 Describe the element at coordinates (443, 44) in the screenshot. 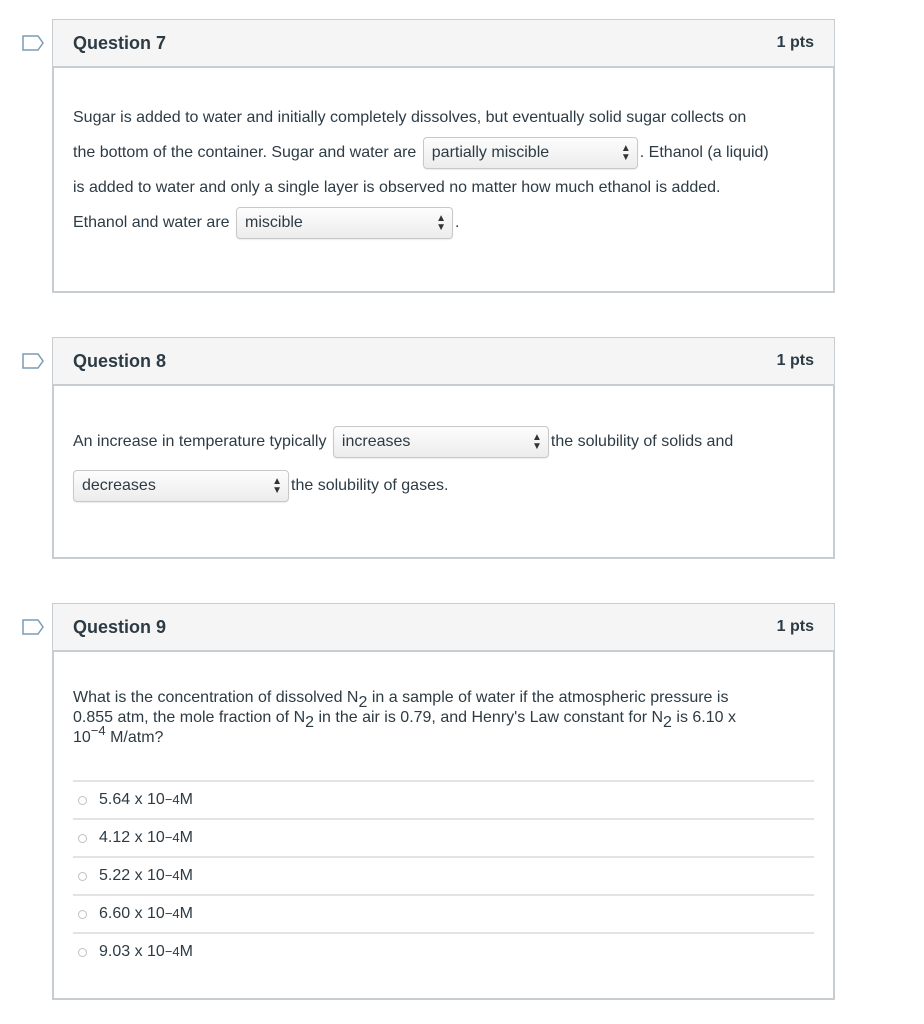

I see `question-header: Question 7 1 pts` at that location.